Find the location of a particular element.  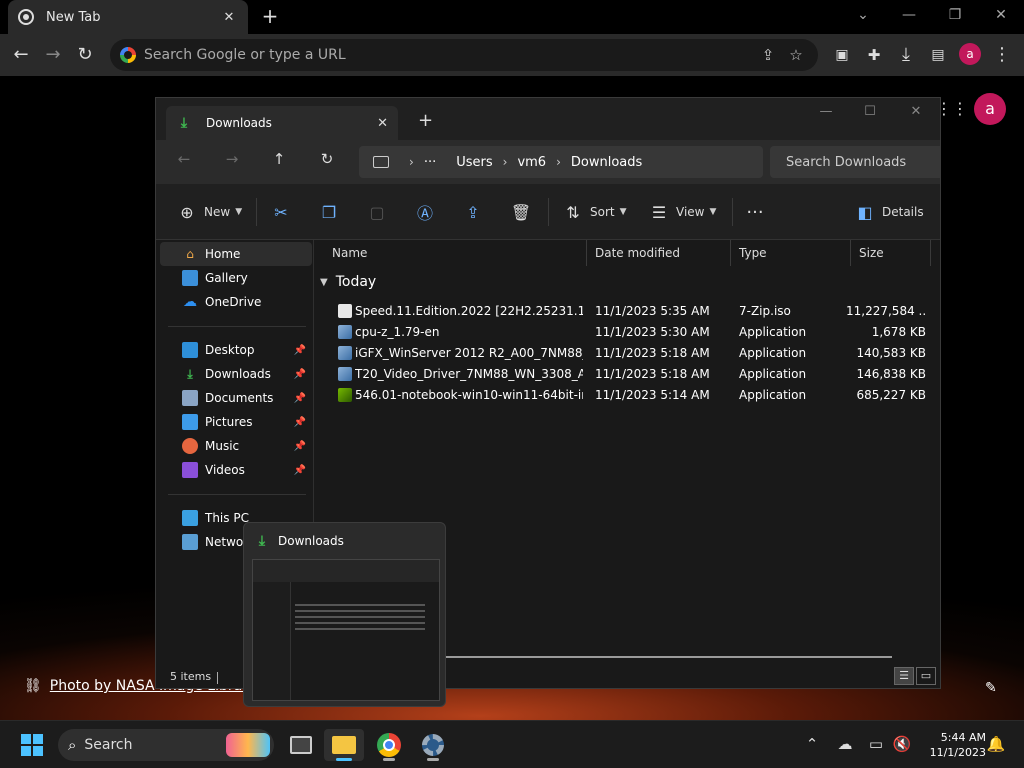

share-icon: ⇪ is located at coordinates (768, 55).